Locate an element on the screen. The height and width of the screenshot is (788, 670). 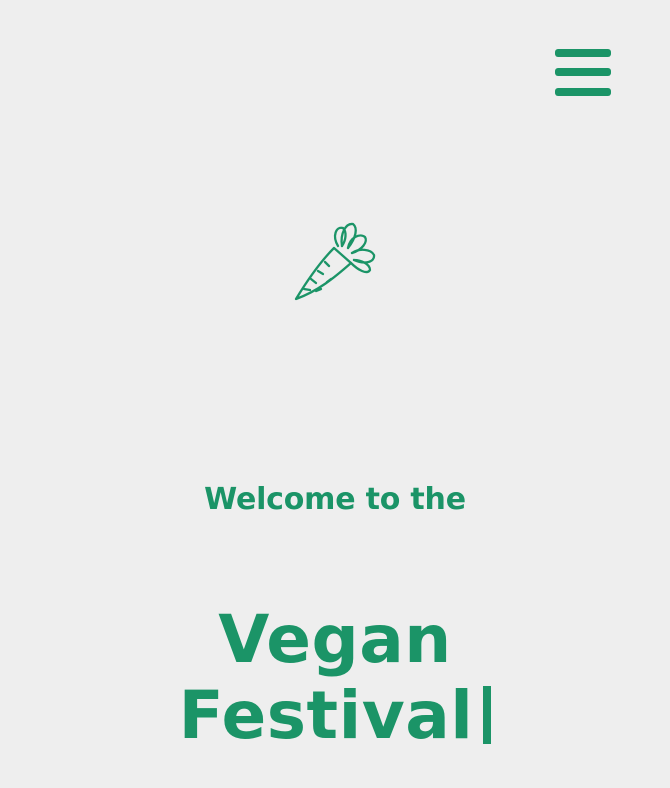
menu-bar-middle is located at coordinates (583, 72).